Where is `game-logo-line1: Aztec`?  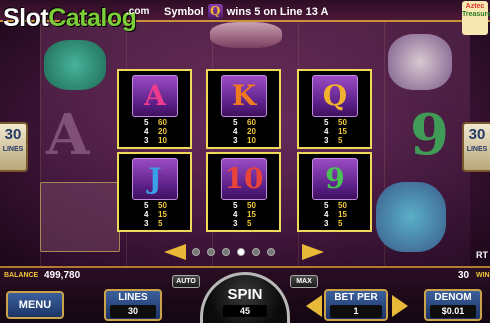
game-logo-line1: Aztec is located at coordinates (475, 6).